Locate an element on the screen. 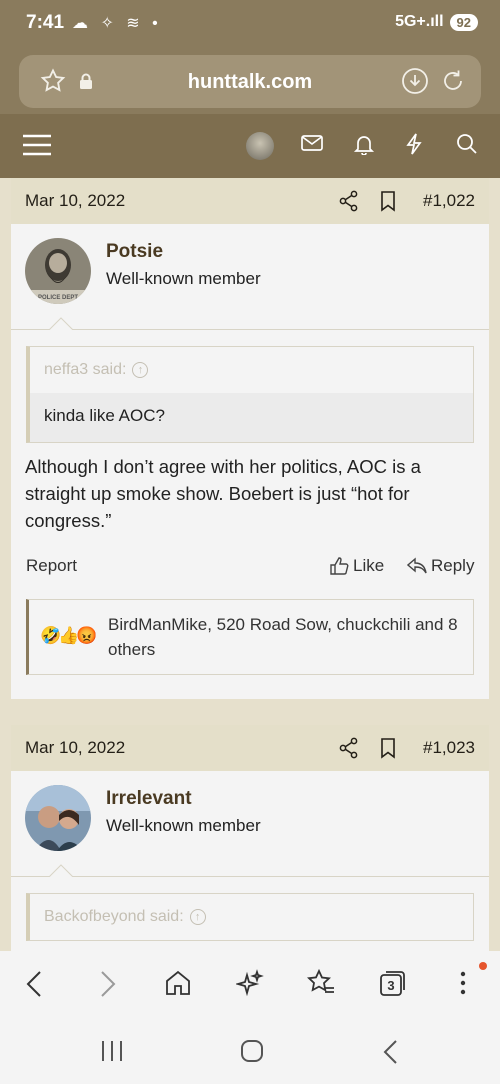 Image resolution: width=500 pixels, height=1084 pixels. browser-bottom-bar: 3 is located at coordinates (250, 984).